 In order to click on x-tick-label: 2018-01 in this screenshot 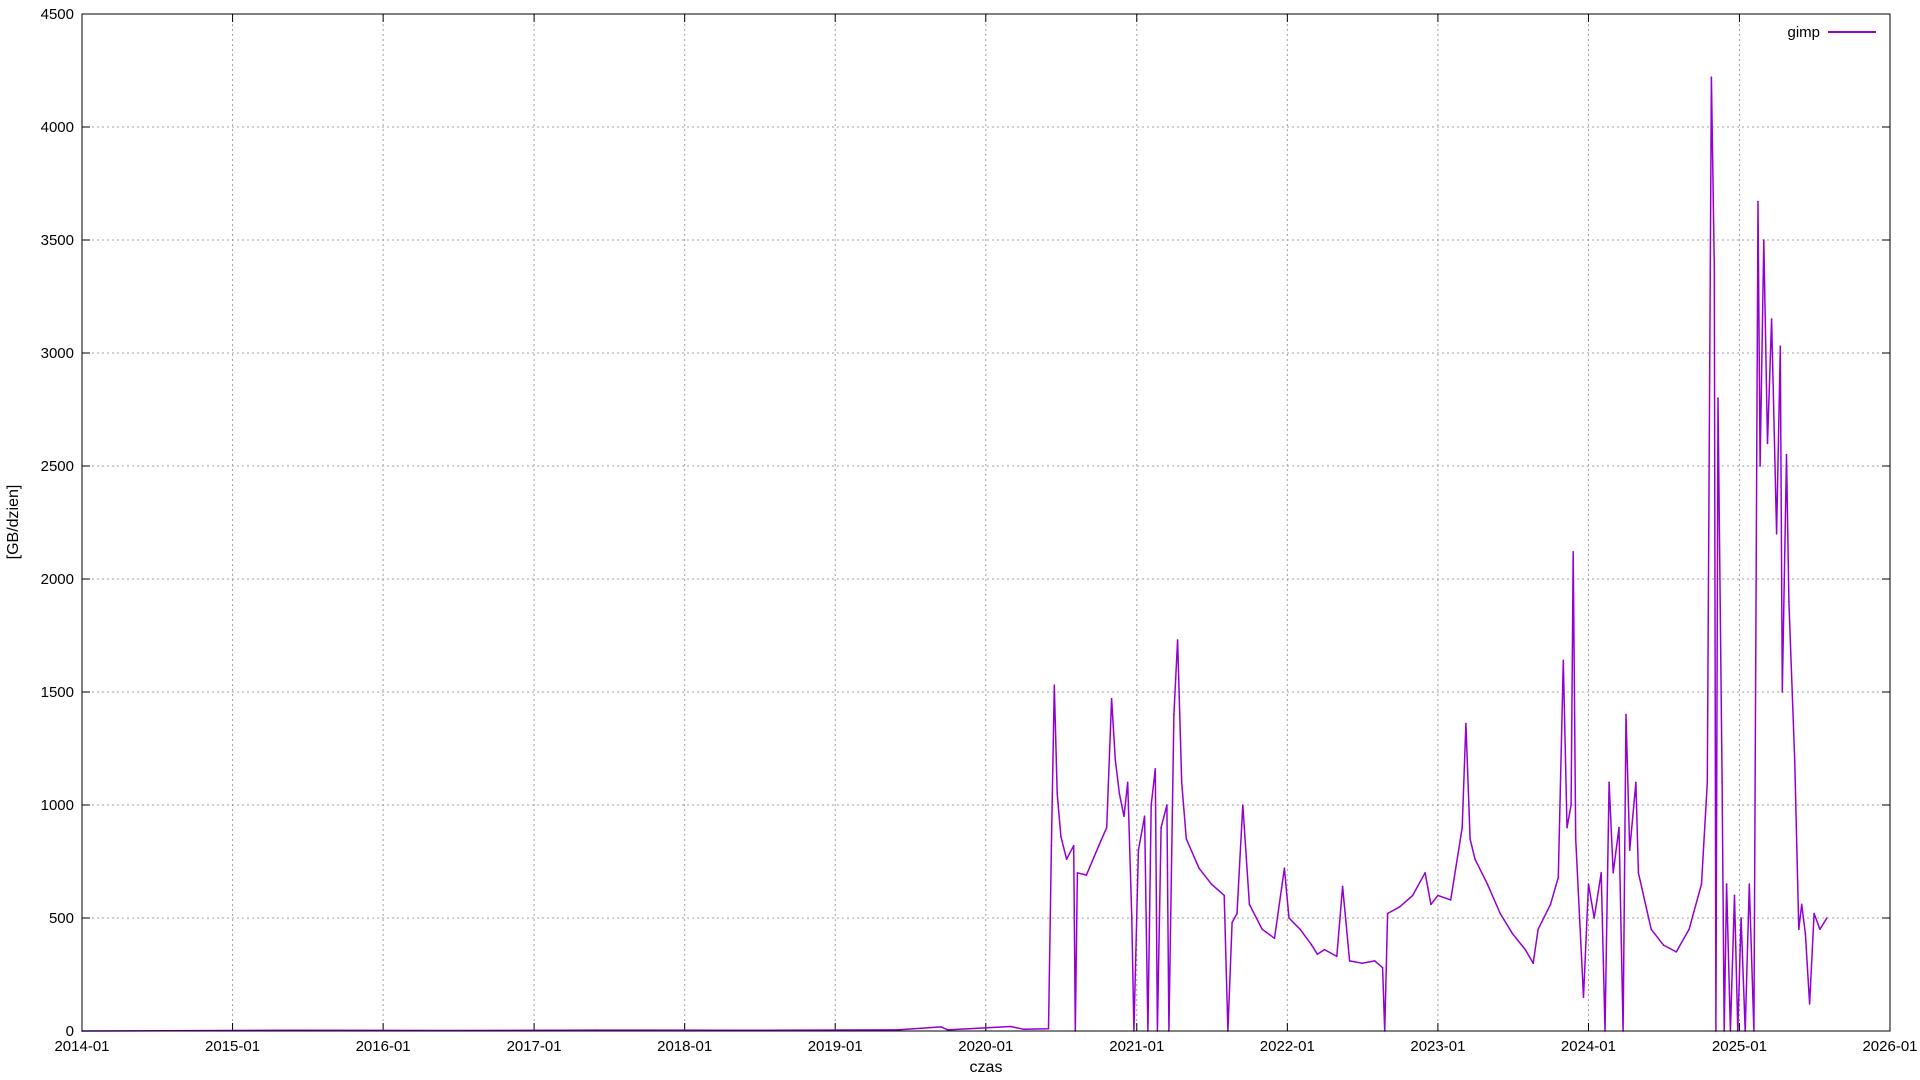, I will do `click(684, 1046)`.